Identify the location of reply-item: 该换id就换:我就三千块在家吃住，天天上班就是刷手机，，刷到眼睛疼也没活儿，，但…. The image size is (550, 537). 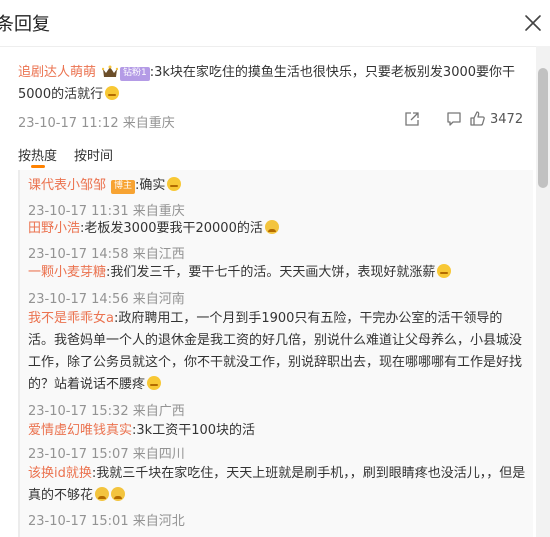
(278, 485).